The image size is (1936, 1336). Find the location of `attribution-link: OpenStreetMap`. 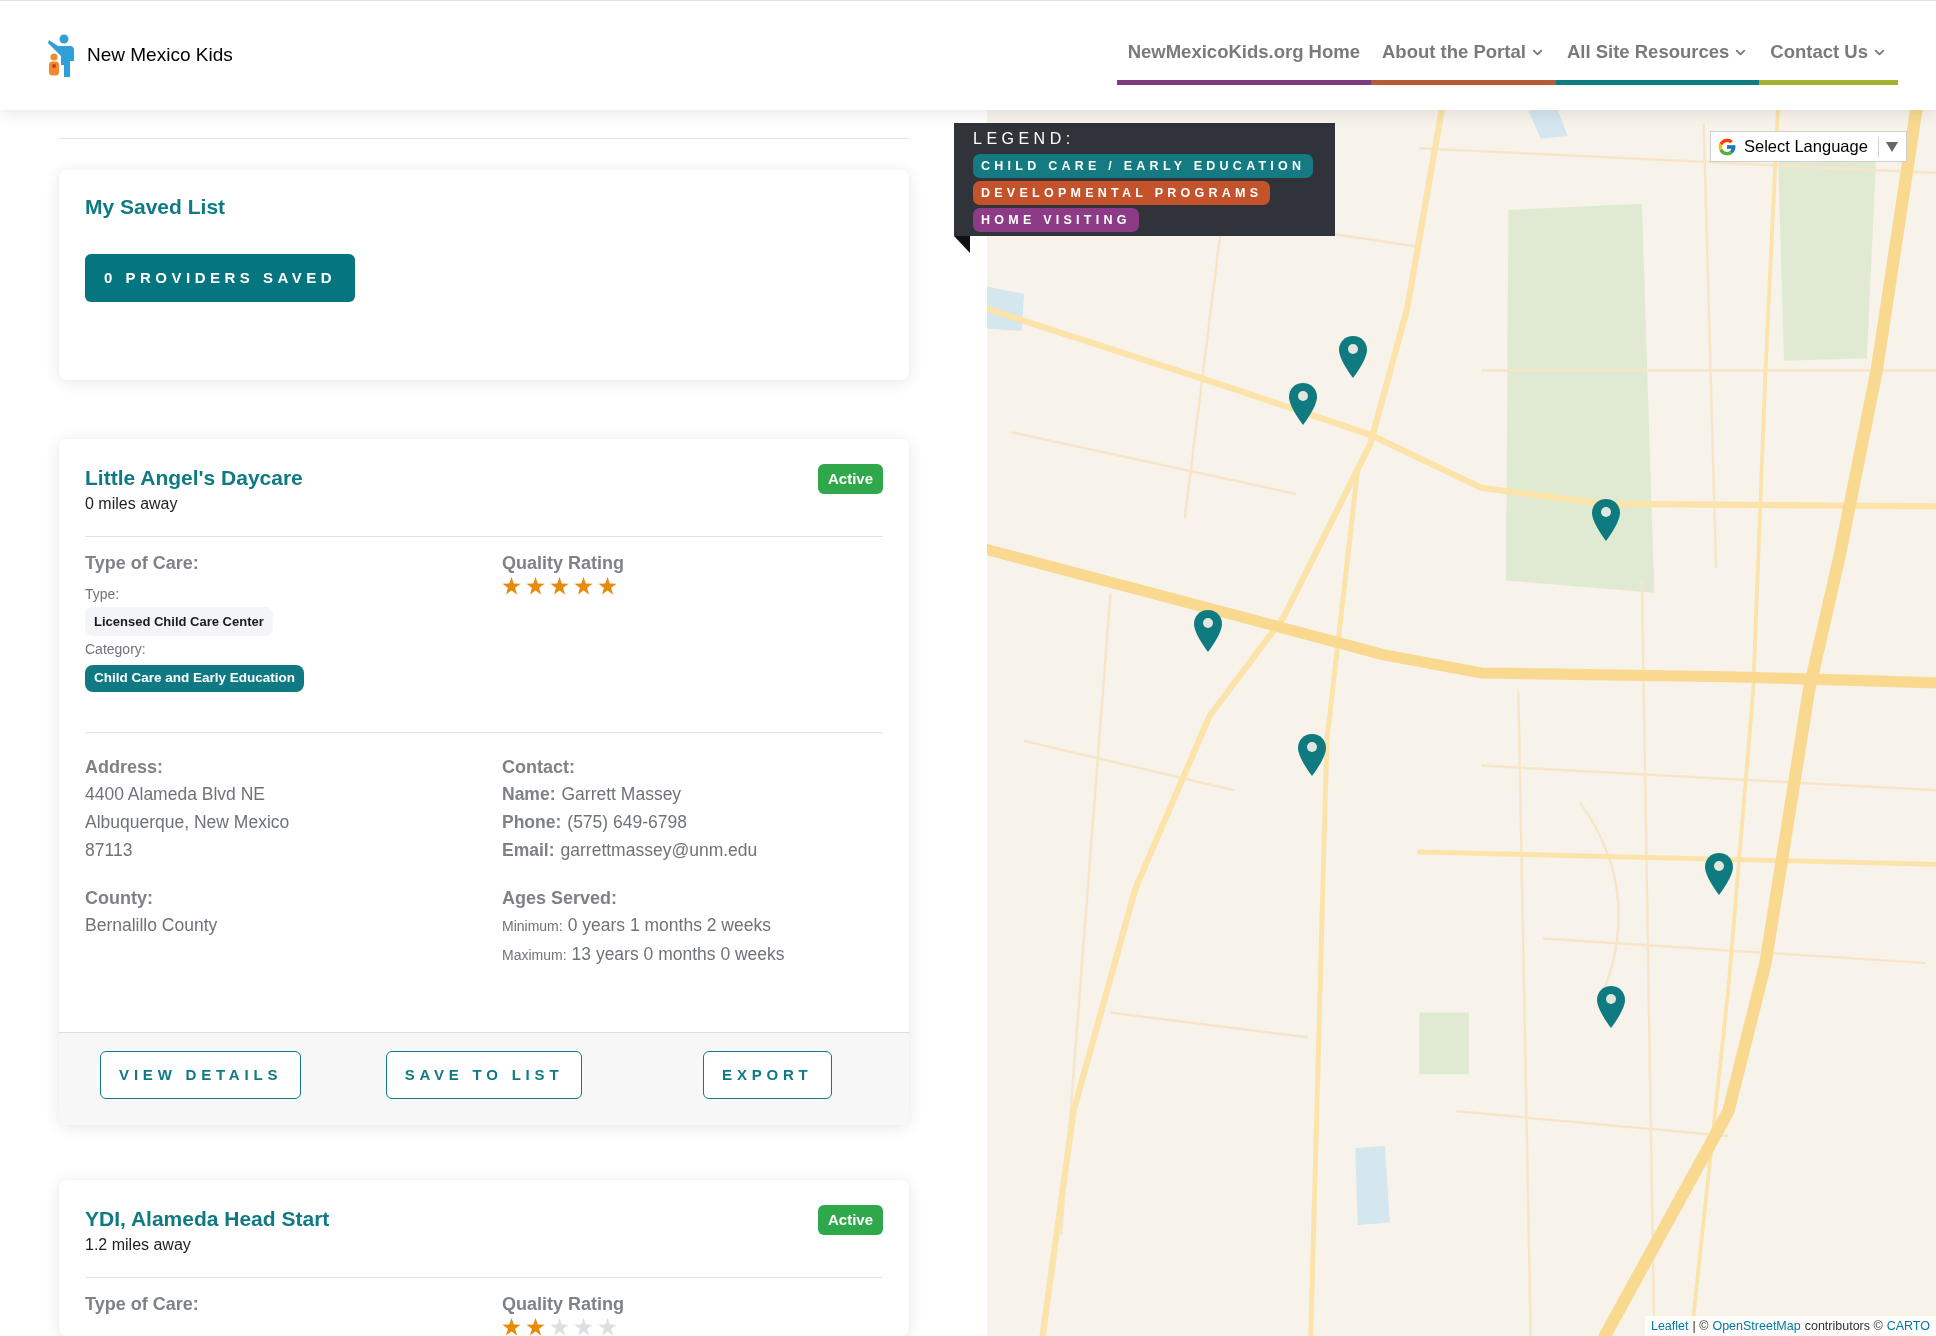

attribution-link: OpenStreetMap is located at coordinates (1756, 1326).